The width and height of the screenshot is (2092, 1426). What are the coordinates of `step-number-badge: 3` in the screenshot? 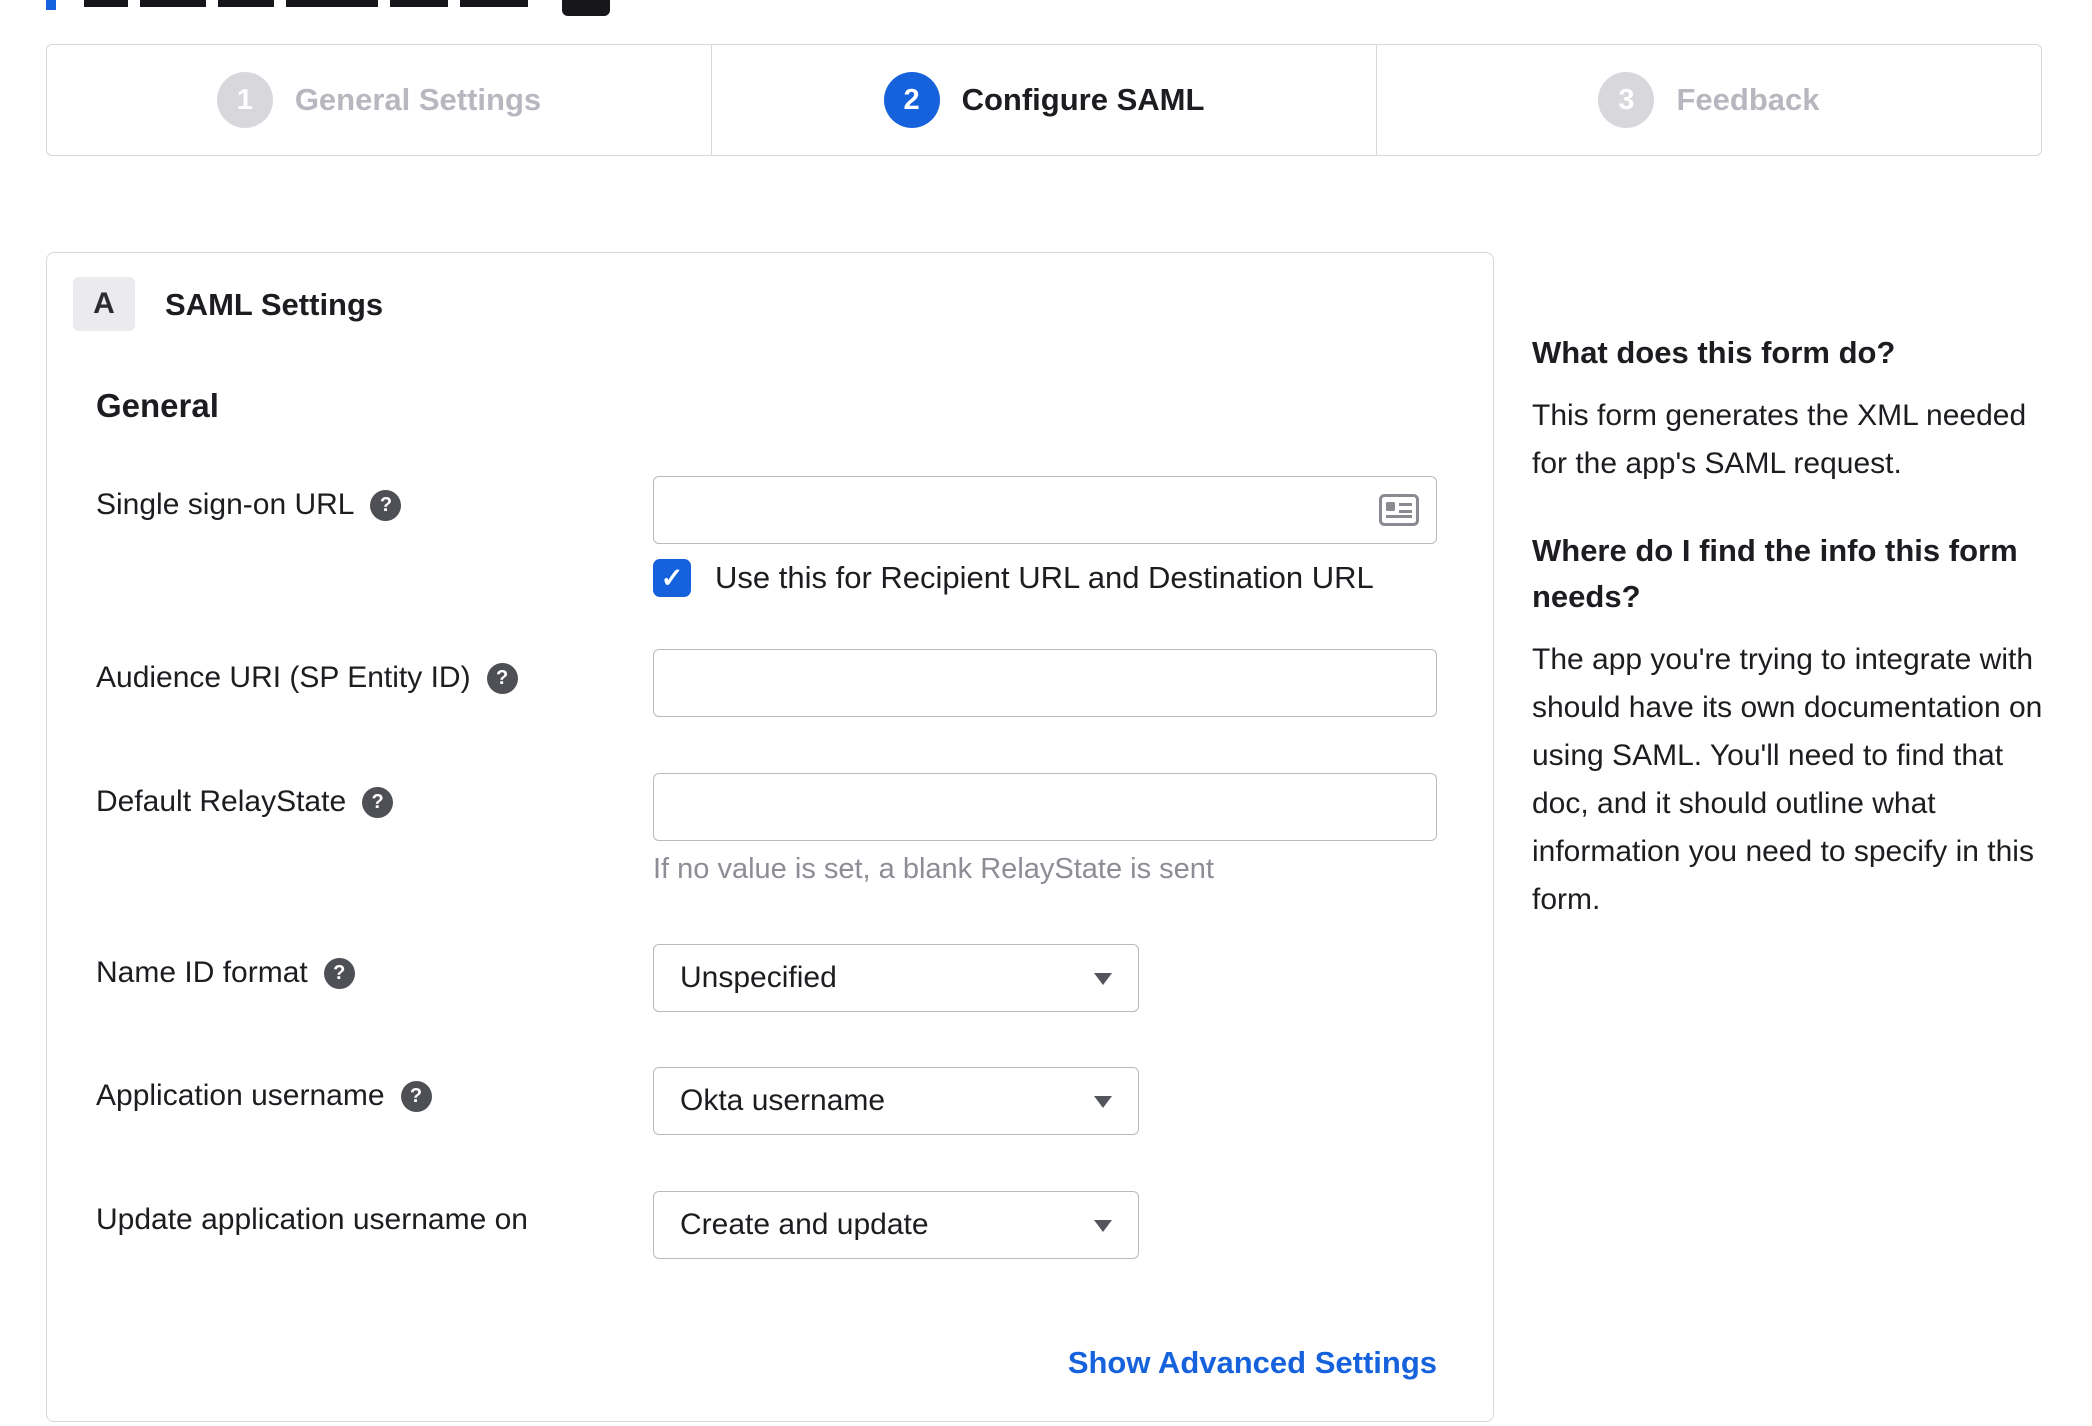 It's located at (1626, 100).